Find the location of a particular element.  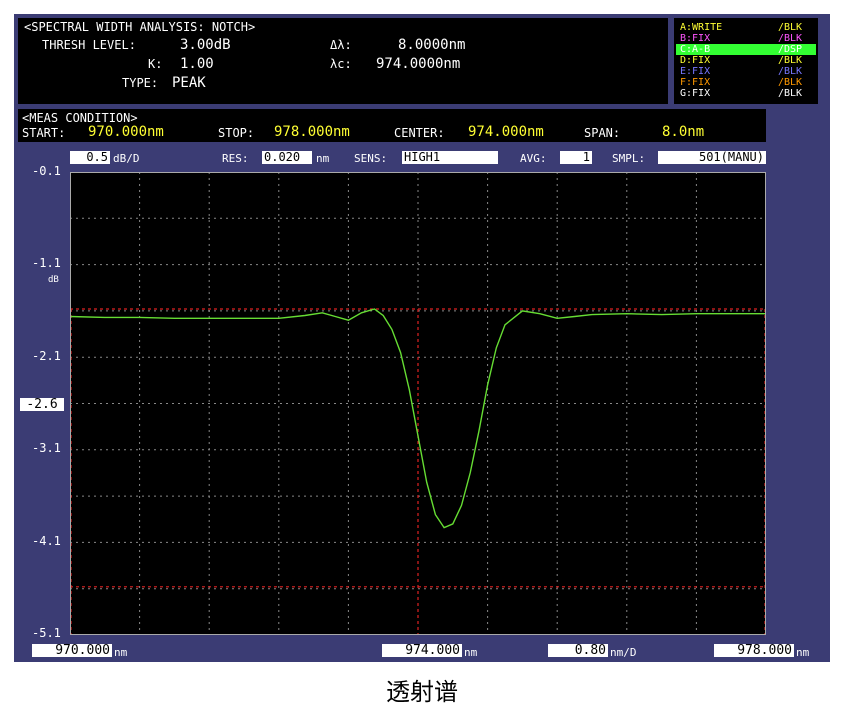

y-tick-label: -2.1 is located at coordinates (46, 356).